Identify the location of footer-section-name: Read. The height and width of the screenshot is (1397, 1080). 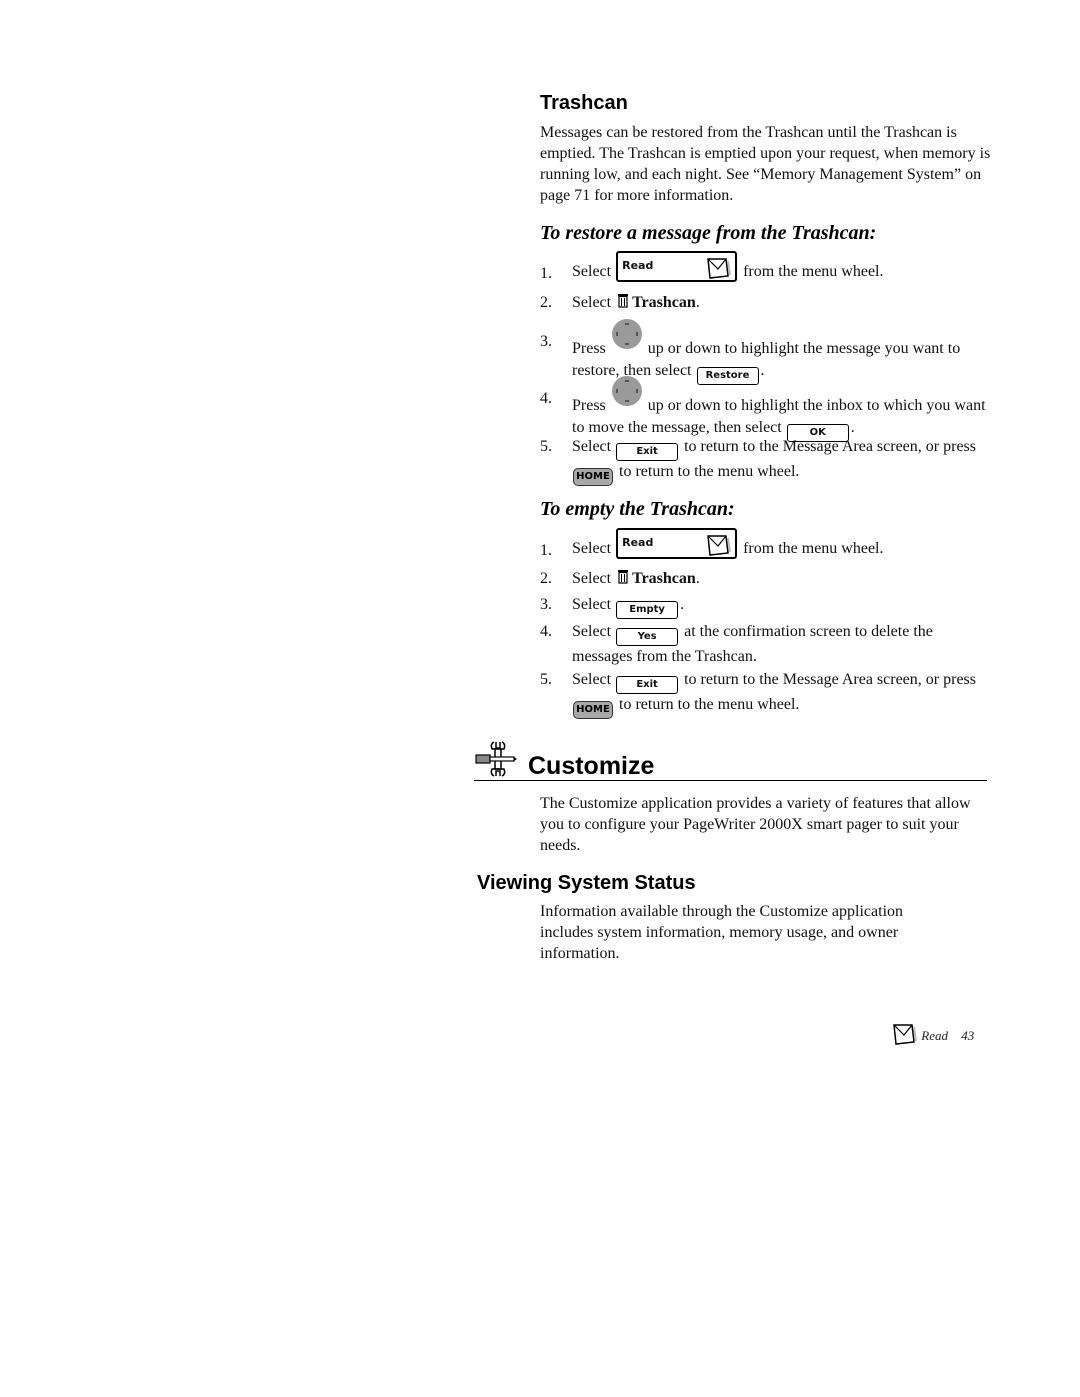
(934, 1035).